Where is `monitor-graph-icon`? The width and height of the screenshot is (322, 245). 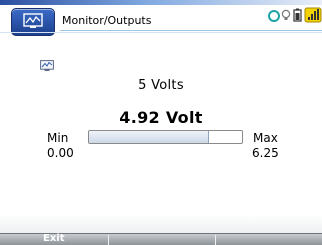 monitor-graph-icon is located at coordinates (47, 66).